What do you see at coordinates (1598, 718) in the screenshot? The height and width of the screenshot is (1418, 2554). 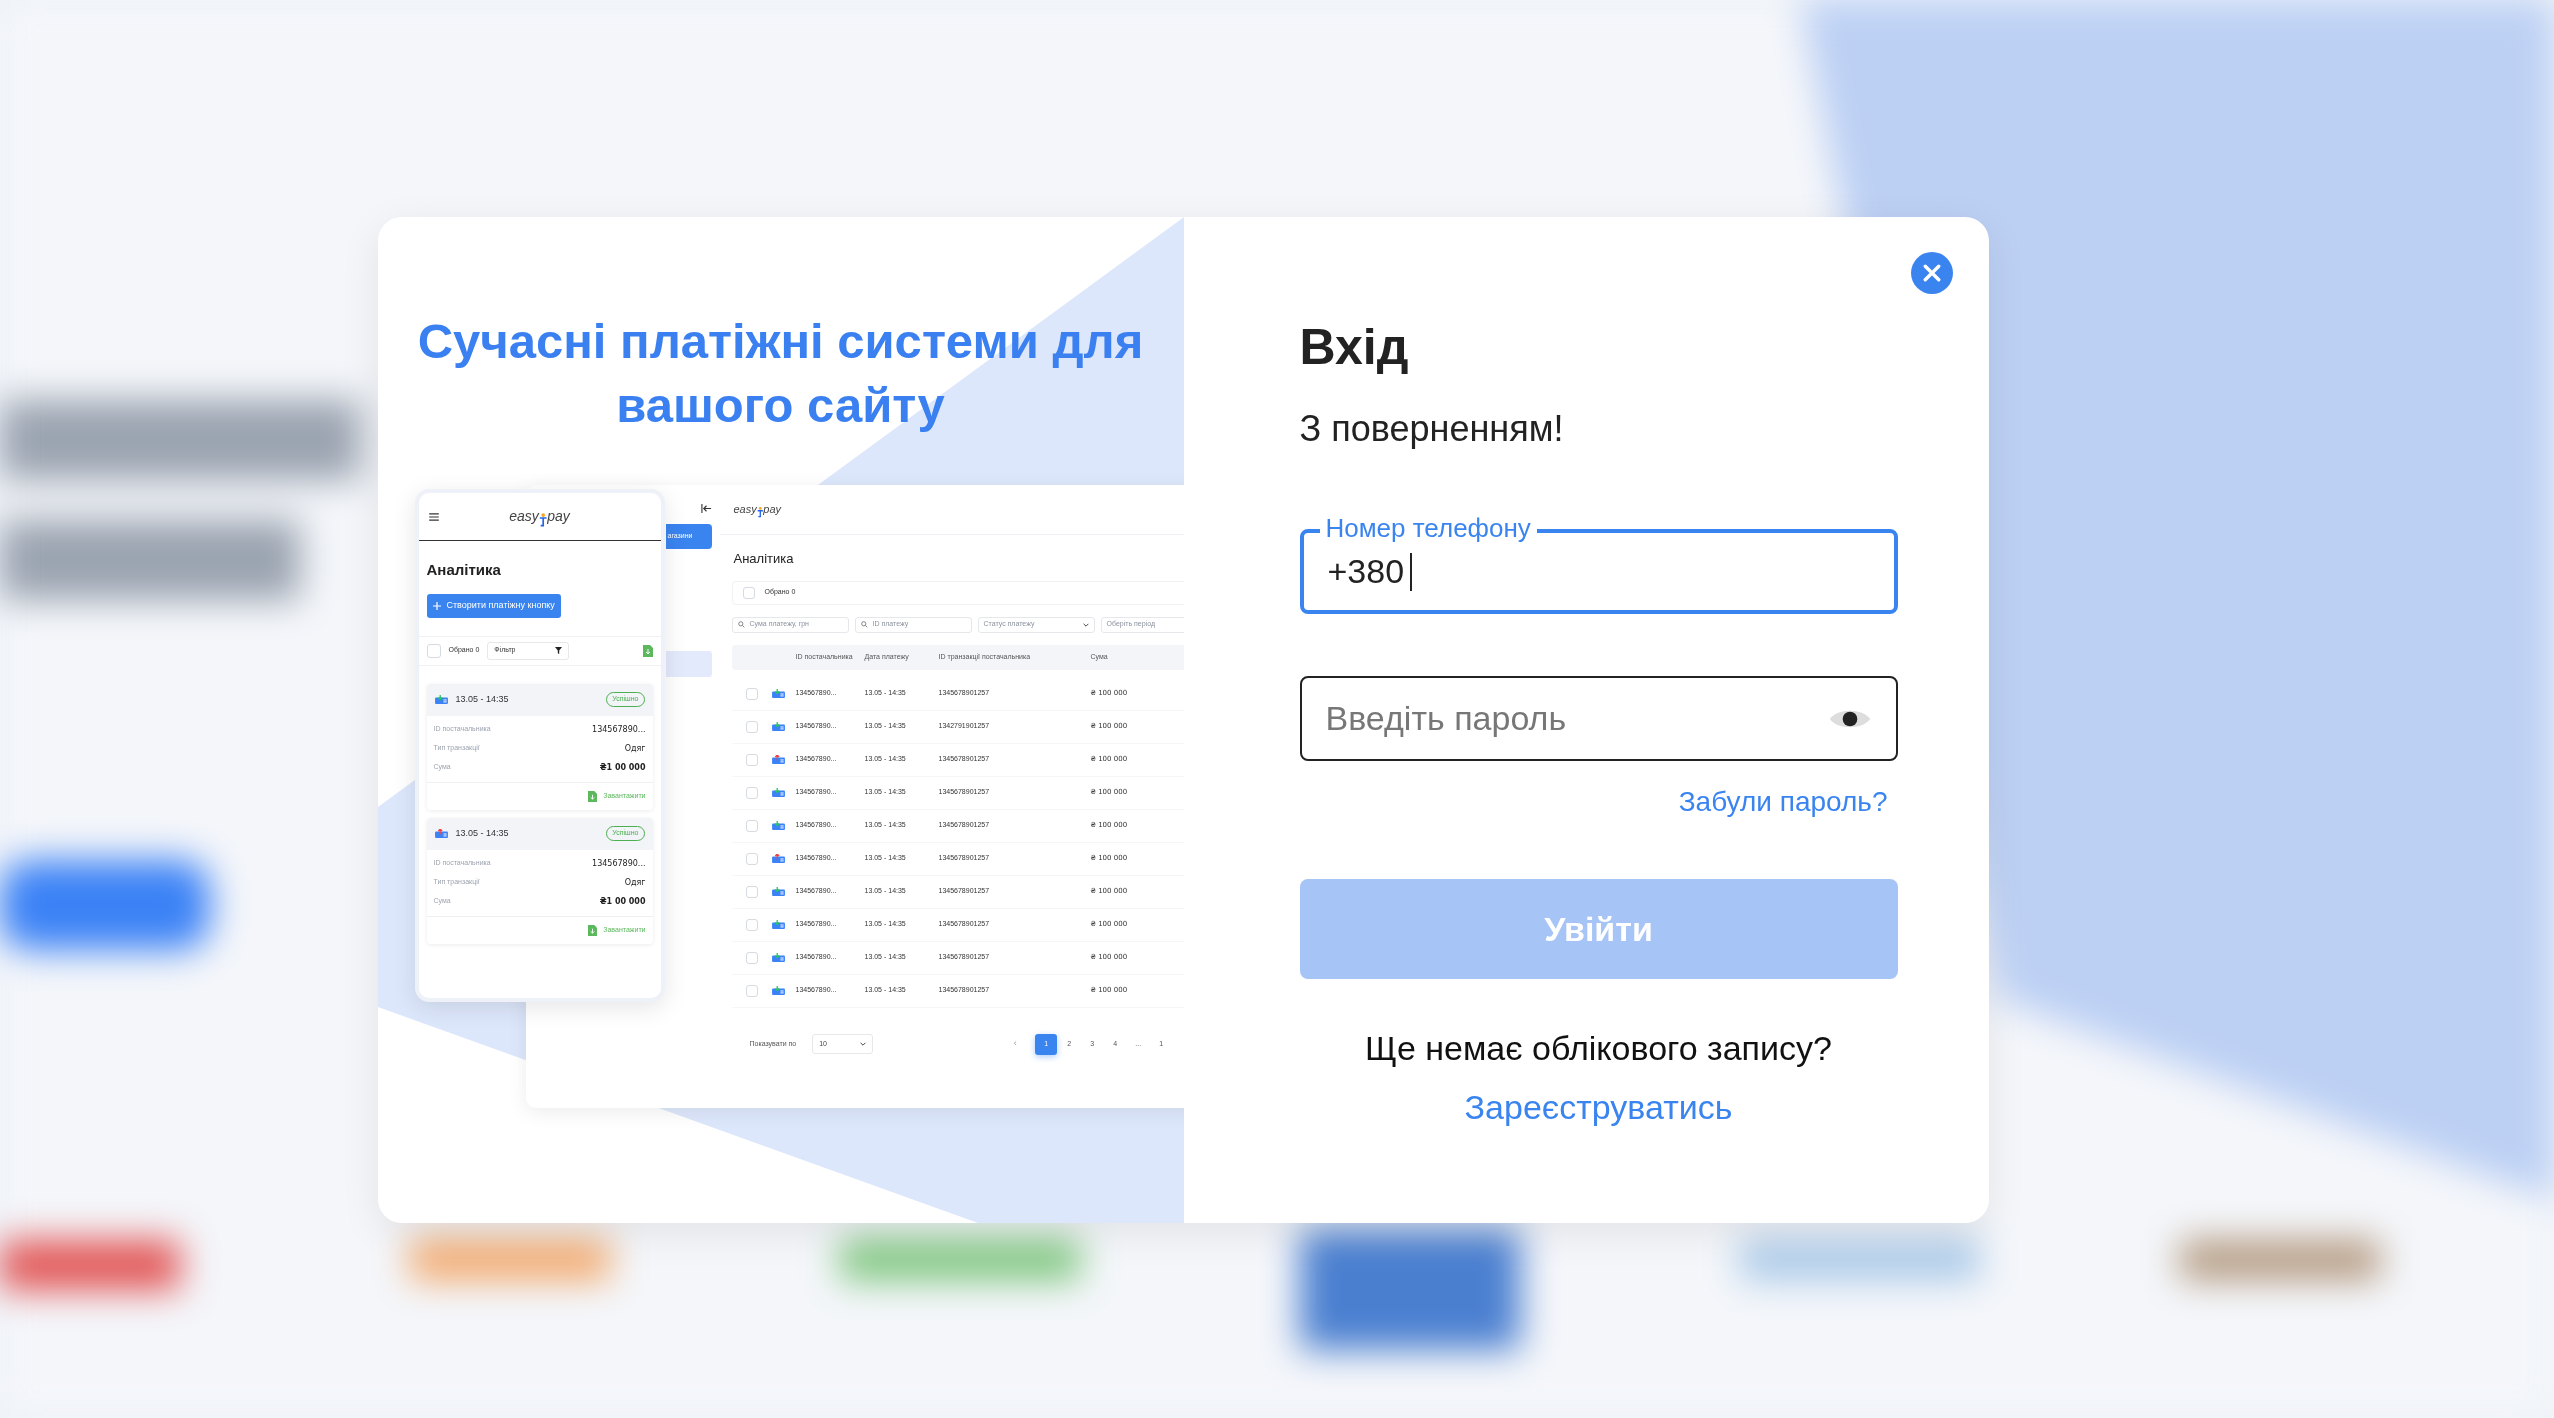 I see `password-field: Введіть пароль` at bounding box center [1598, 718].